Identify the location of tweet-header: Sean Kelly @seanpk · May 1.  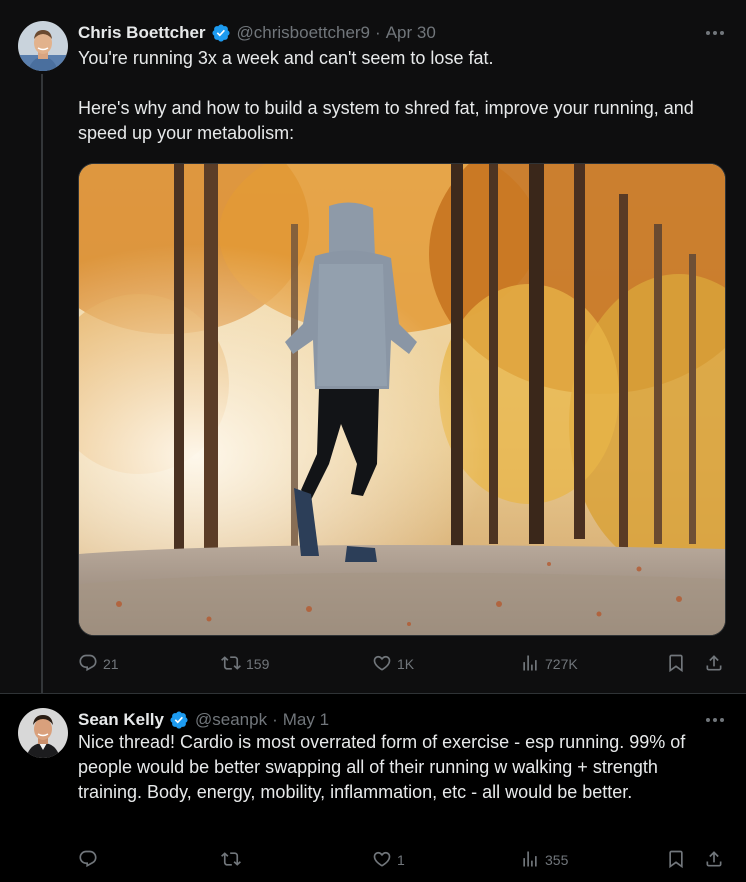
(203, 720).